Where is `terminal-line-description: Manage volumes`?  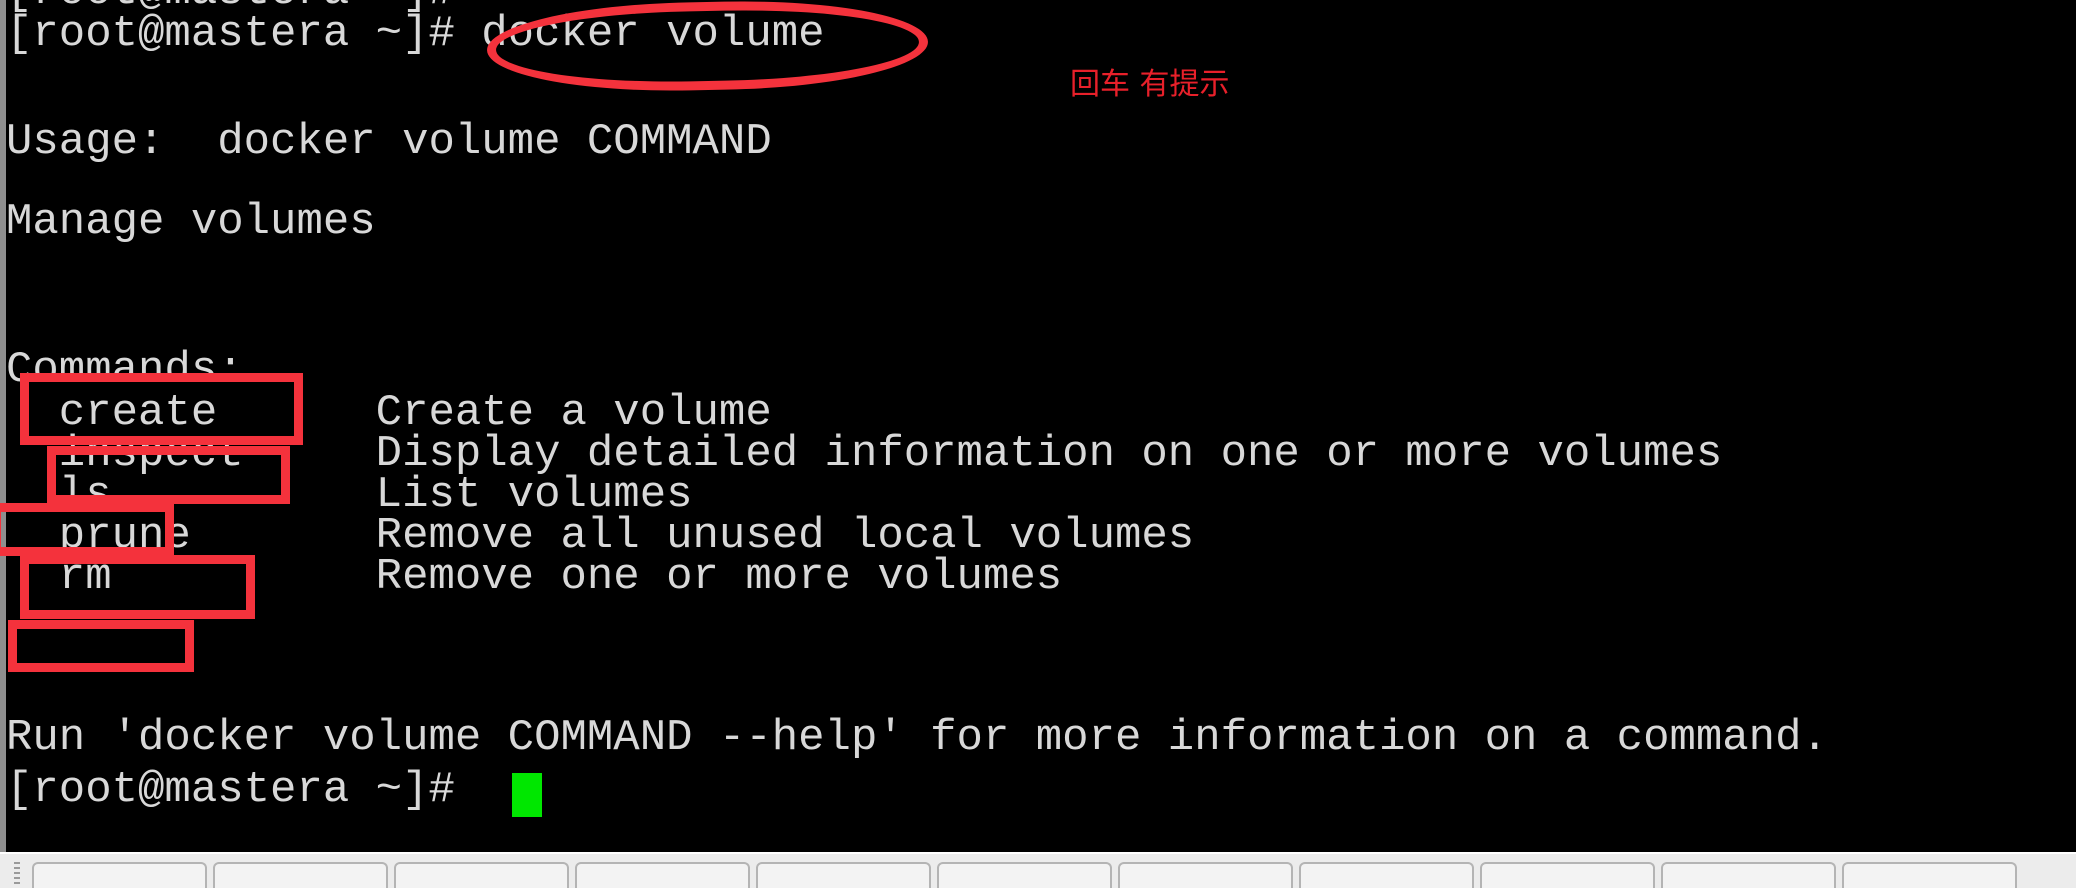
terminal-line-description: Manage volumes is located at coordinates (191, 222).